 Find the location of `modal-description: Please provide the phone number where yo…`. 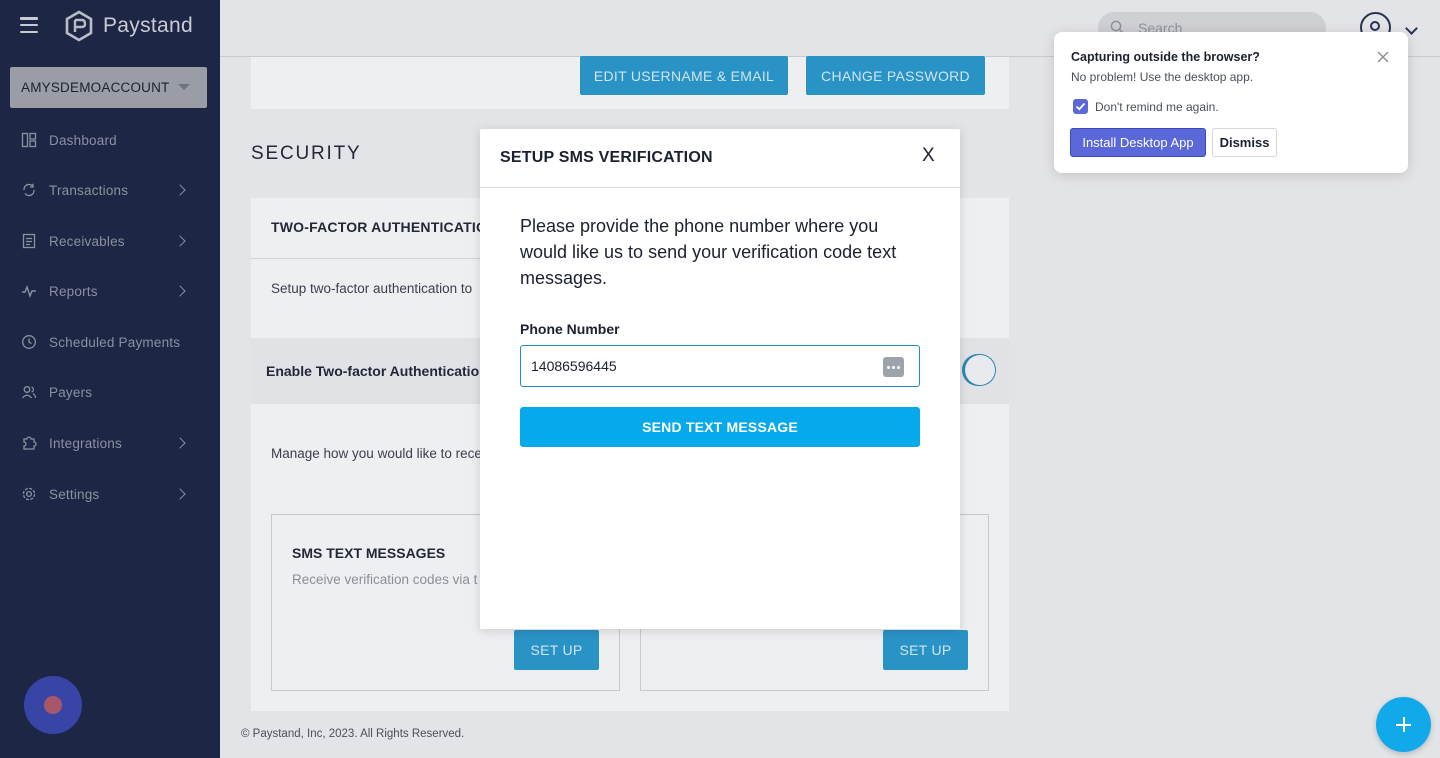

modal-description: Please provide the phone number where yo… is located at coordinates (708, 252).